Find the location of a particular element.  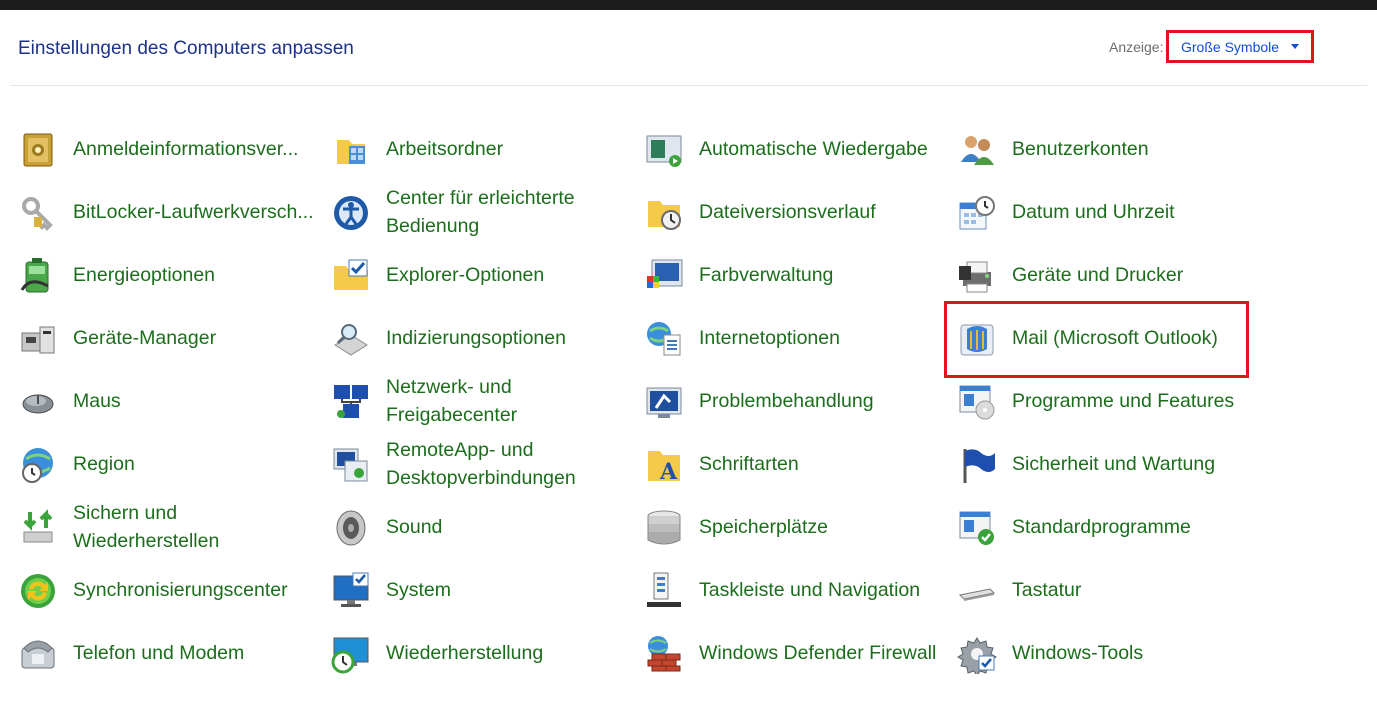

item-label-text: RemoteApp- und Desktopverbindungen is located at coordinates (511, 464).